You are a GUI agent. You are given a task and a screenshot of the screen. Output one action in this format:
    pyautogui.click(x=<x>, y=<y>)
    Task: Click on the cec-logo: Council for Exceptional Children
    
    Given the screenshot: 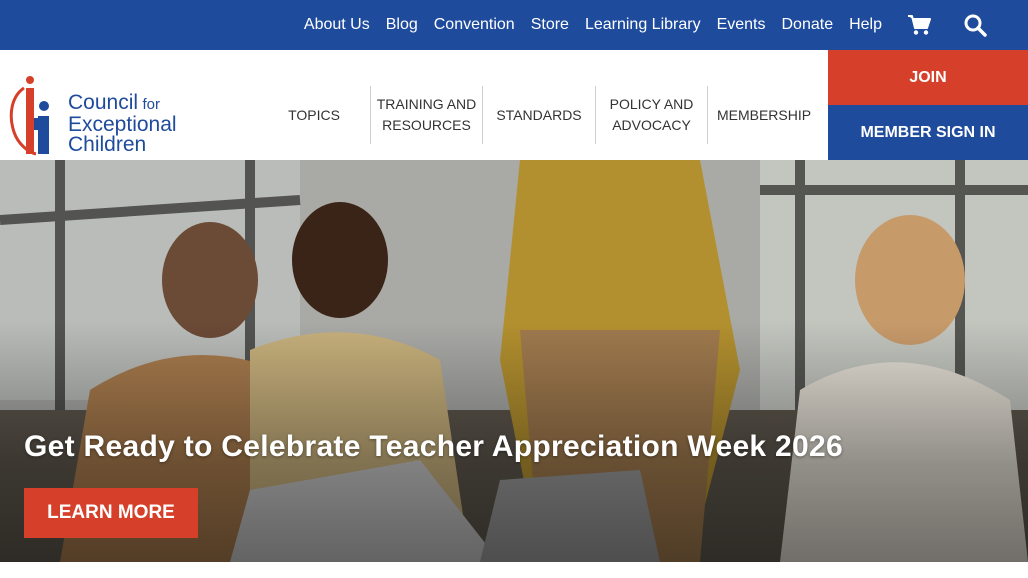 What is the action you would take?
    pyautogui.click(x=96, y=116)
    